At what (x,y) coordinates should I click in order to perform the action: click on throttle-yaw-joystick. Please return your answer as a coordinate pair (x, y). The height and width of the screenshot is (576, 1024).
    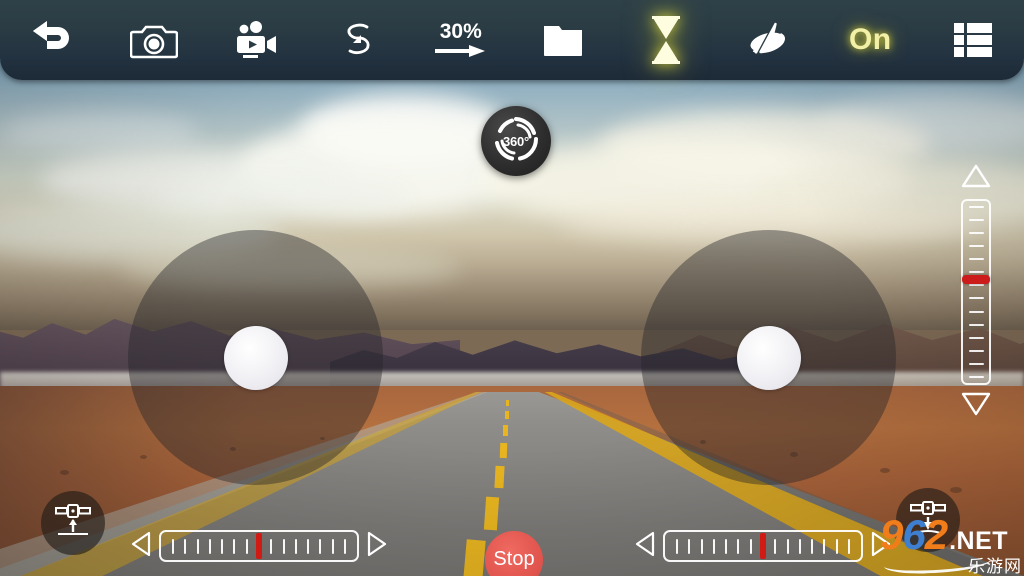
    Looking at the image, I should click on (255, 357).